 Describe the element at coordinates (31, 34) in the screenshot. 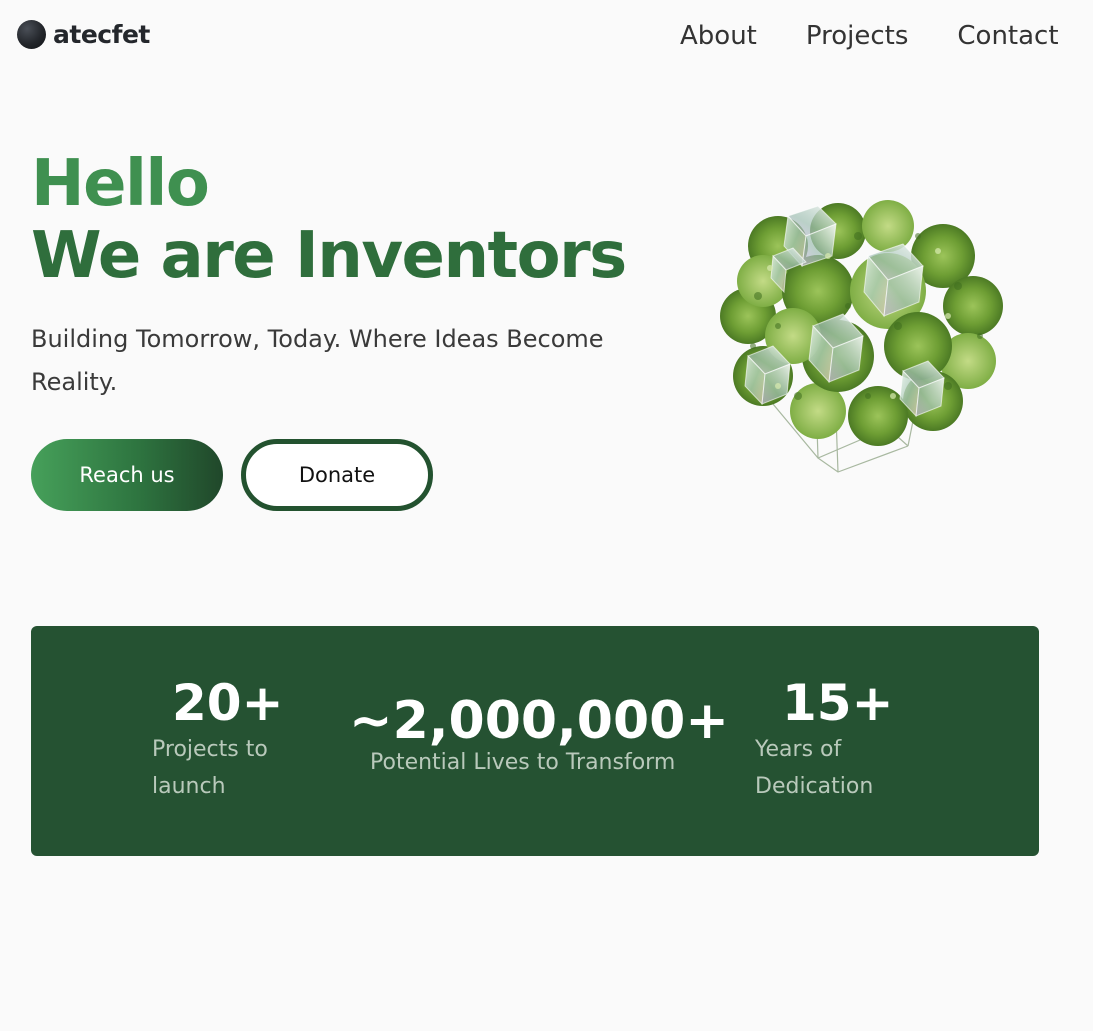

I see `logo-icon` at that location.